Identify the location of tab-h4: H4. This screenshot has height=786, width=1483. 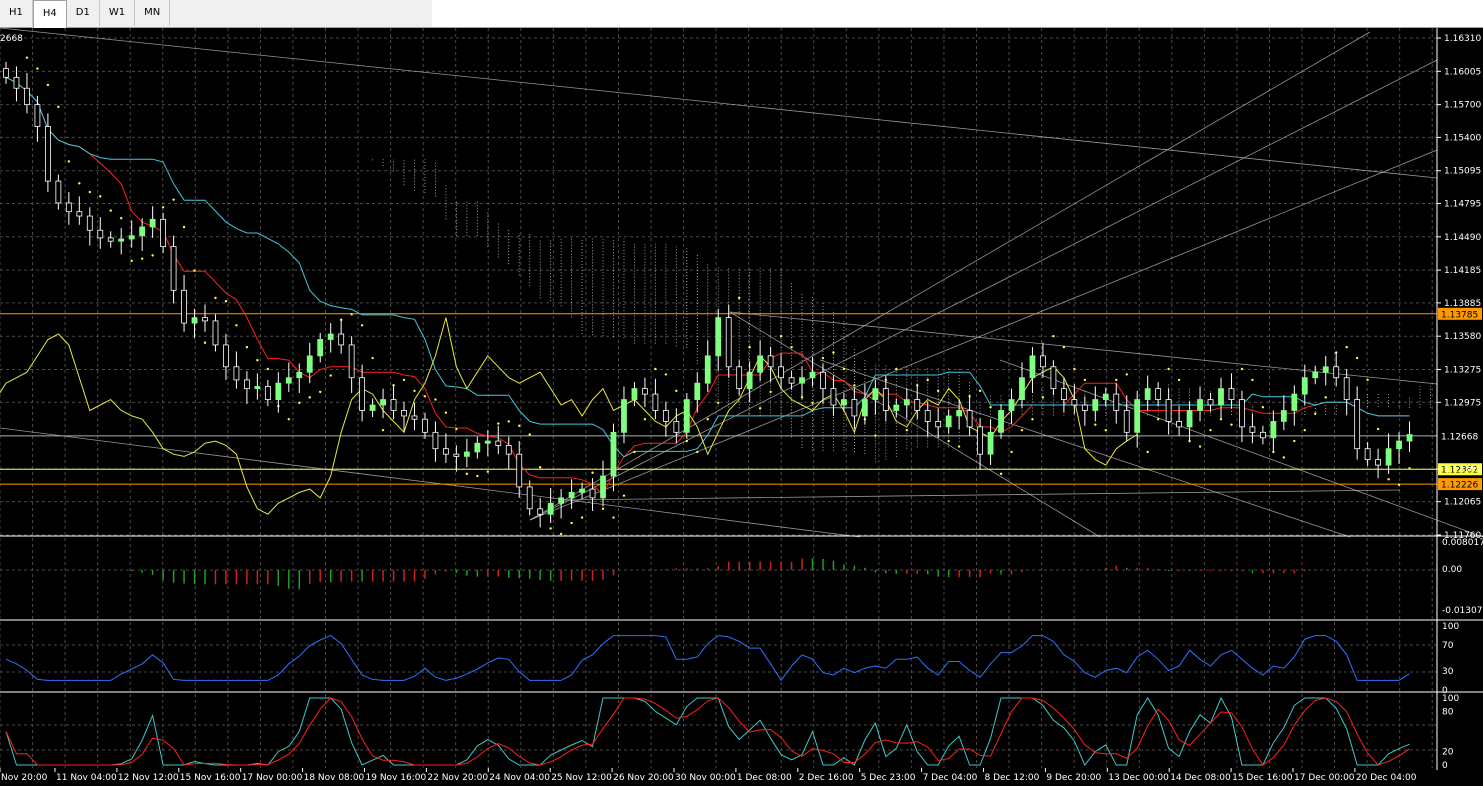
(49, 14).